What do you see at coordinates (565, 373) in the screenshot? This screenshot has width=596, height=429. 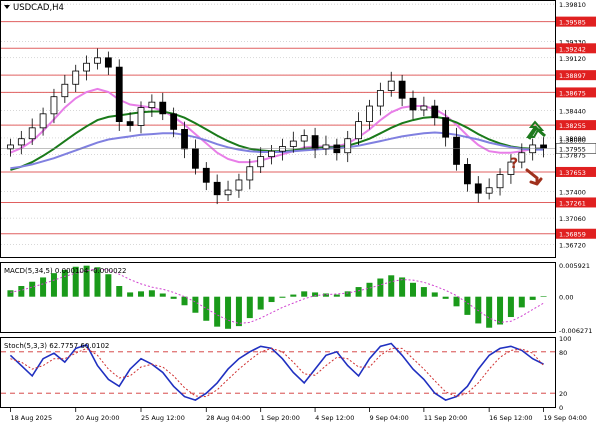 I see `stoch-axis: 100 80 20 0` at bounding box center [565, 373].